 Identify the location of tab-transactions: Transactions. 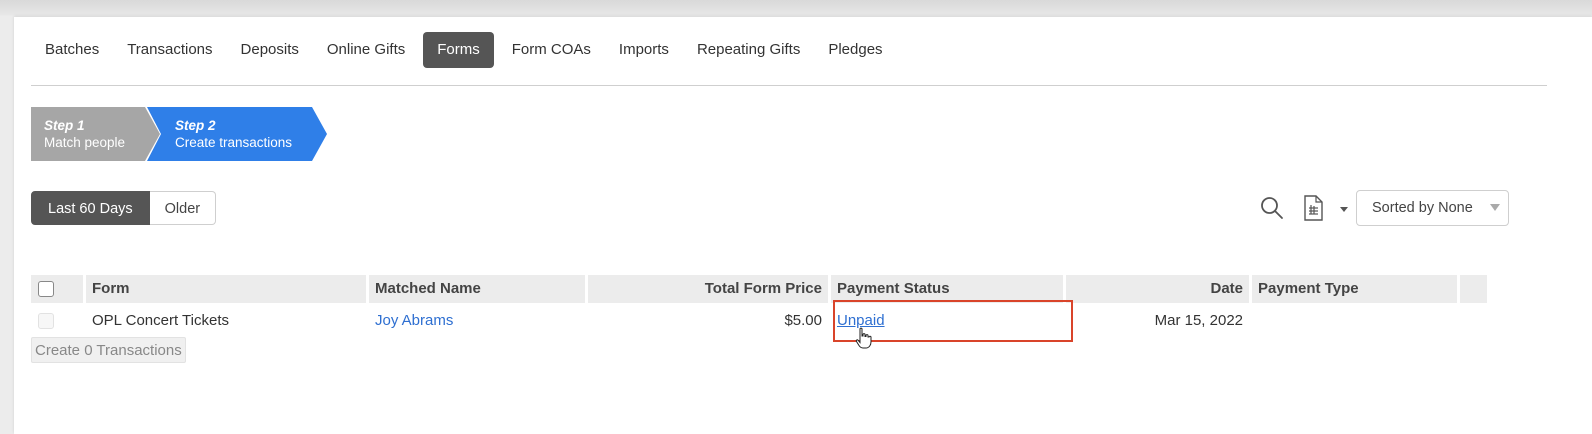
(169, 50).